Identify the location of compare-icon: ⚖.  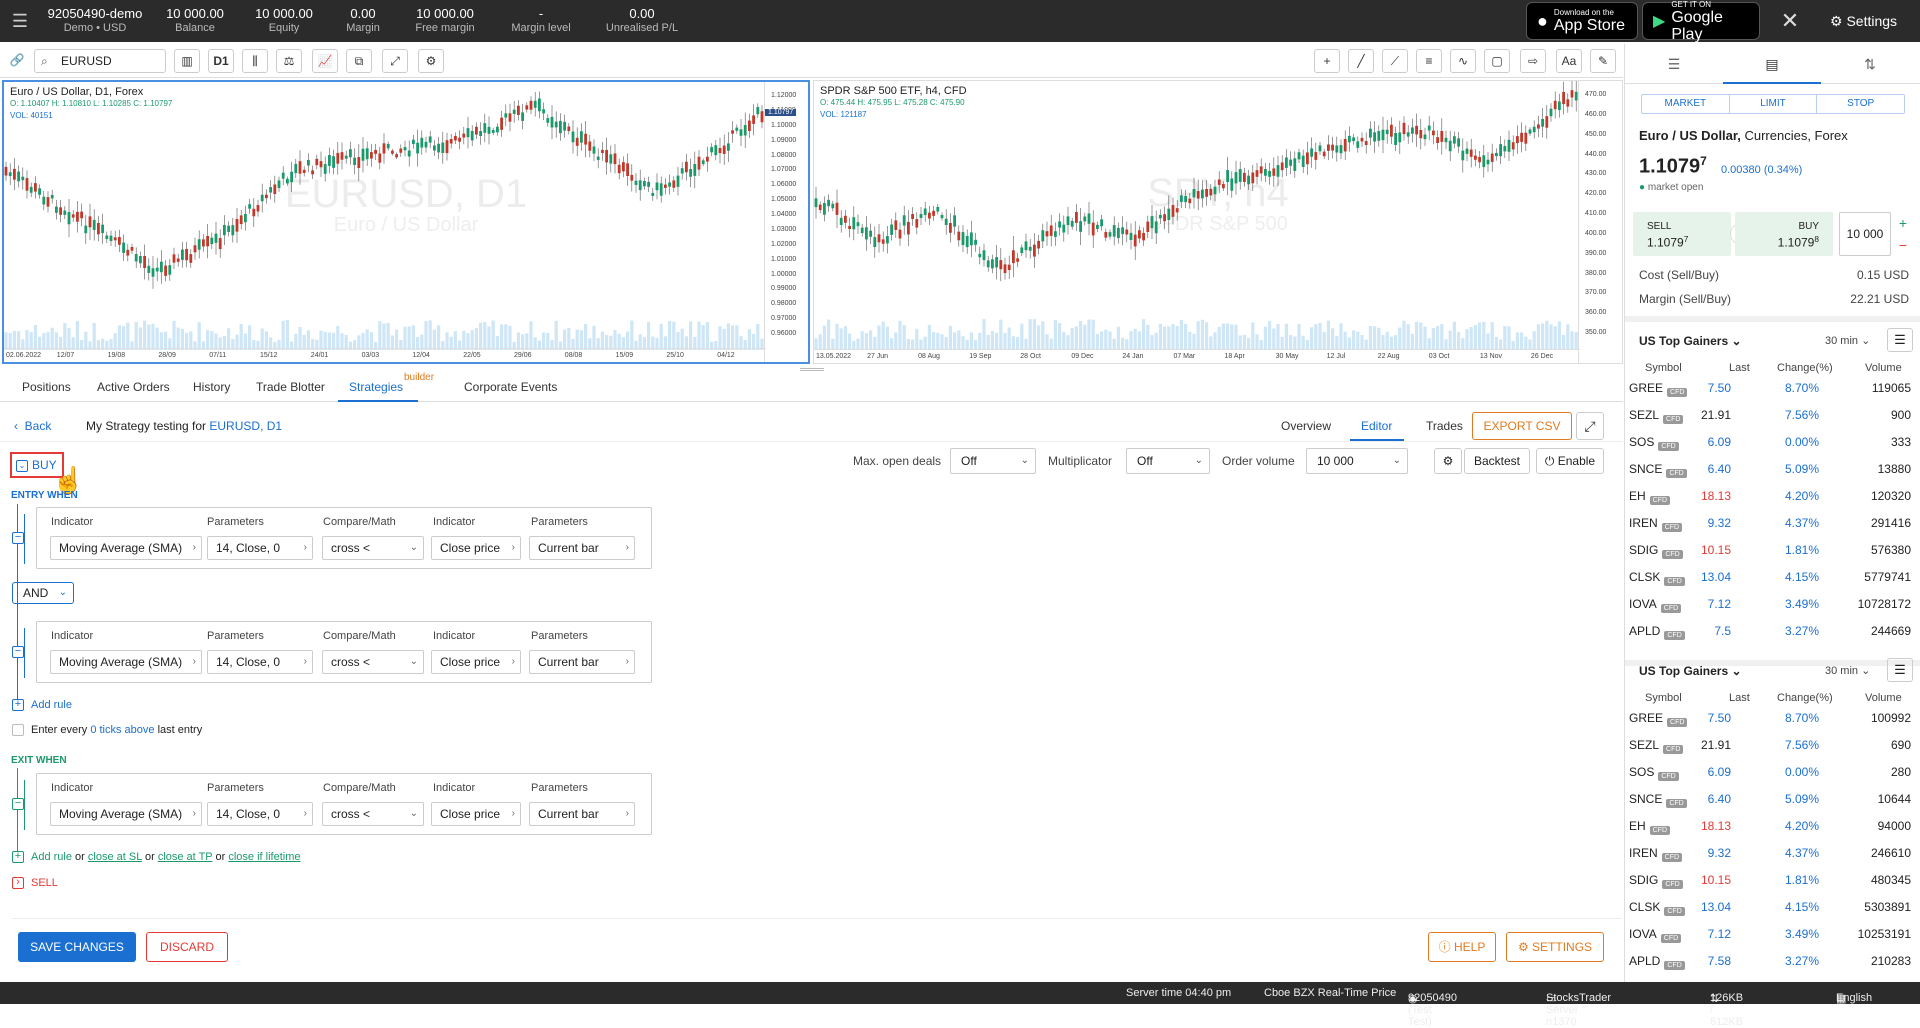
(289, 61).